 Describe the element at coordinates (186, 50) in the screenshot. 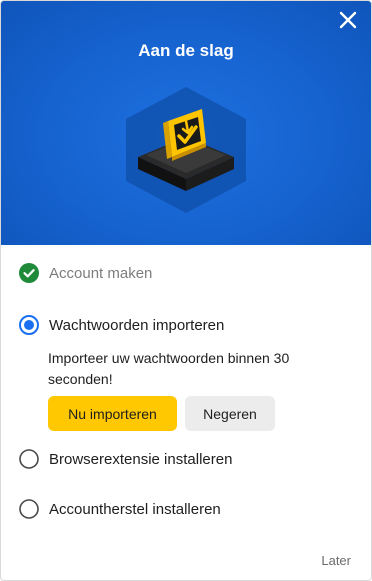

I see `page-title: Aan de slag` at that location.